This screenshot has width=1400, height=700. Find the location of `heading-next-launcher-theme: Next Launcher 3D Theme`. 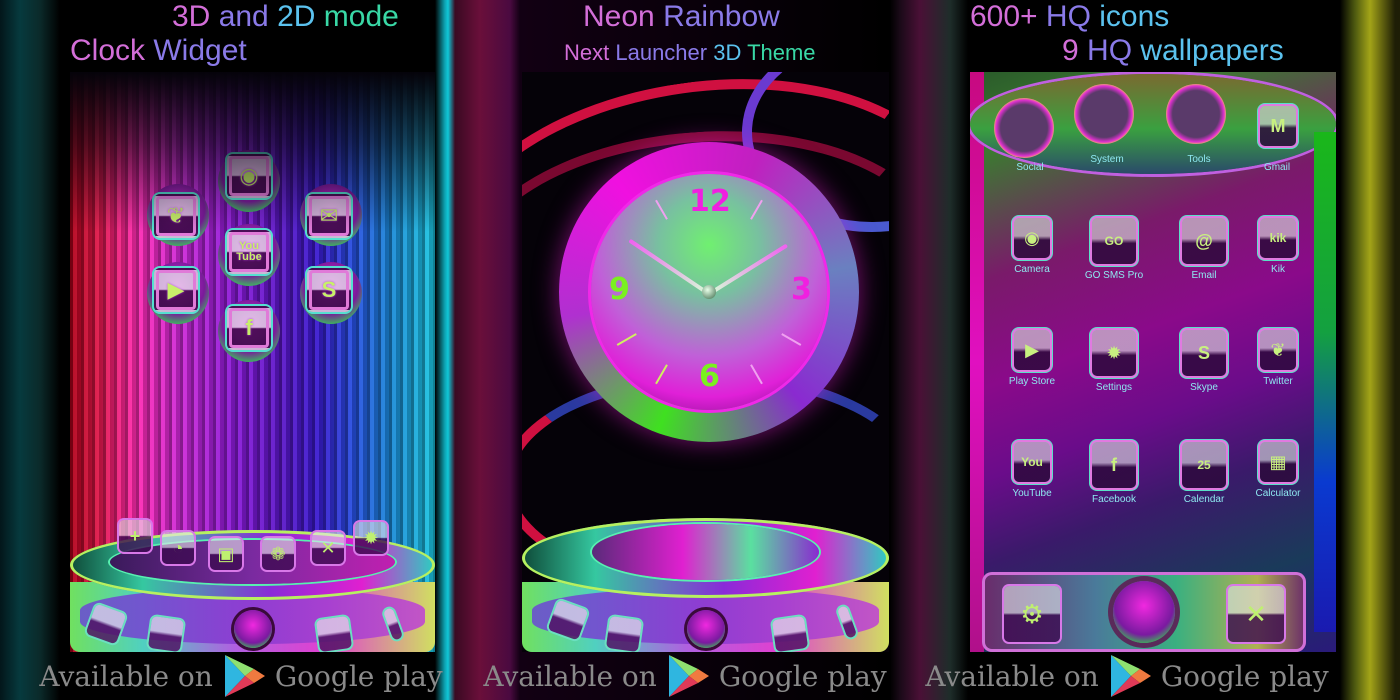

heading-next-launcher-theme: Next Launcher 3D Theme is located at coordinates (690, 53).